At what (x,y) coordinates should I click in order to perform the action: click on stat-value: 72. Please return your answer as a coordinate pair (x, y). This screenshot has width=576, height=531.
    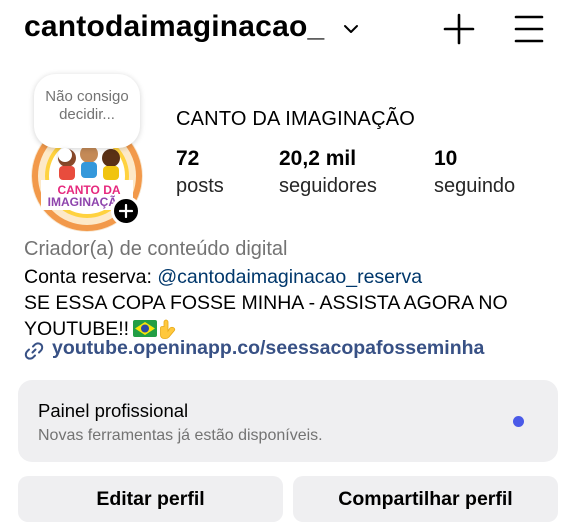
    Looking at the image, I should click on (188, 158).